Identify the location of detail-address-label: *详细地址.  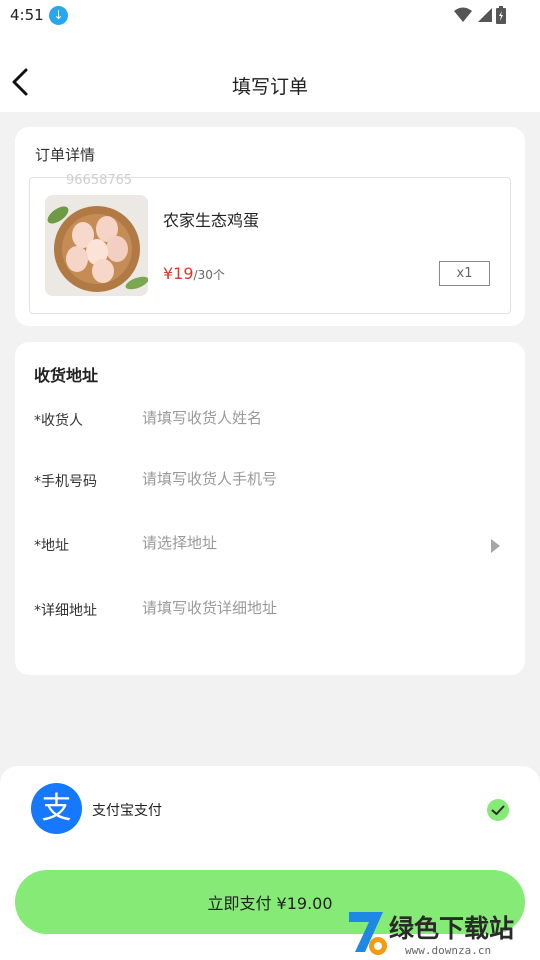
(65, 611).